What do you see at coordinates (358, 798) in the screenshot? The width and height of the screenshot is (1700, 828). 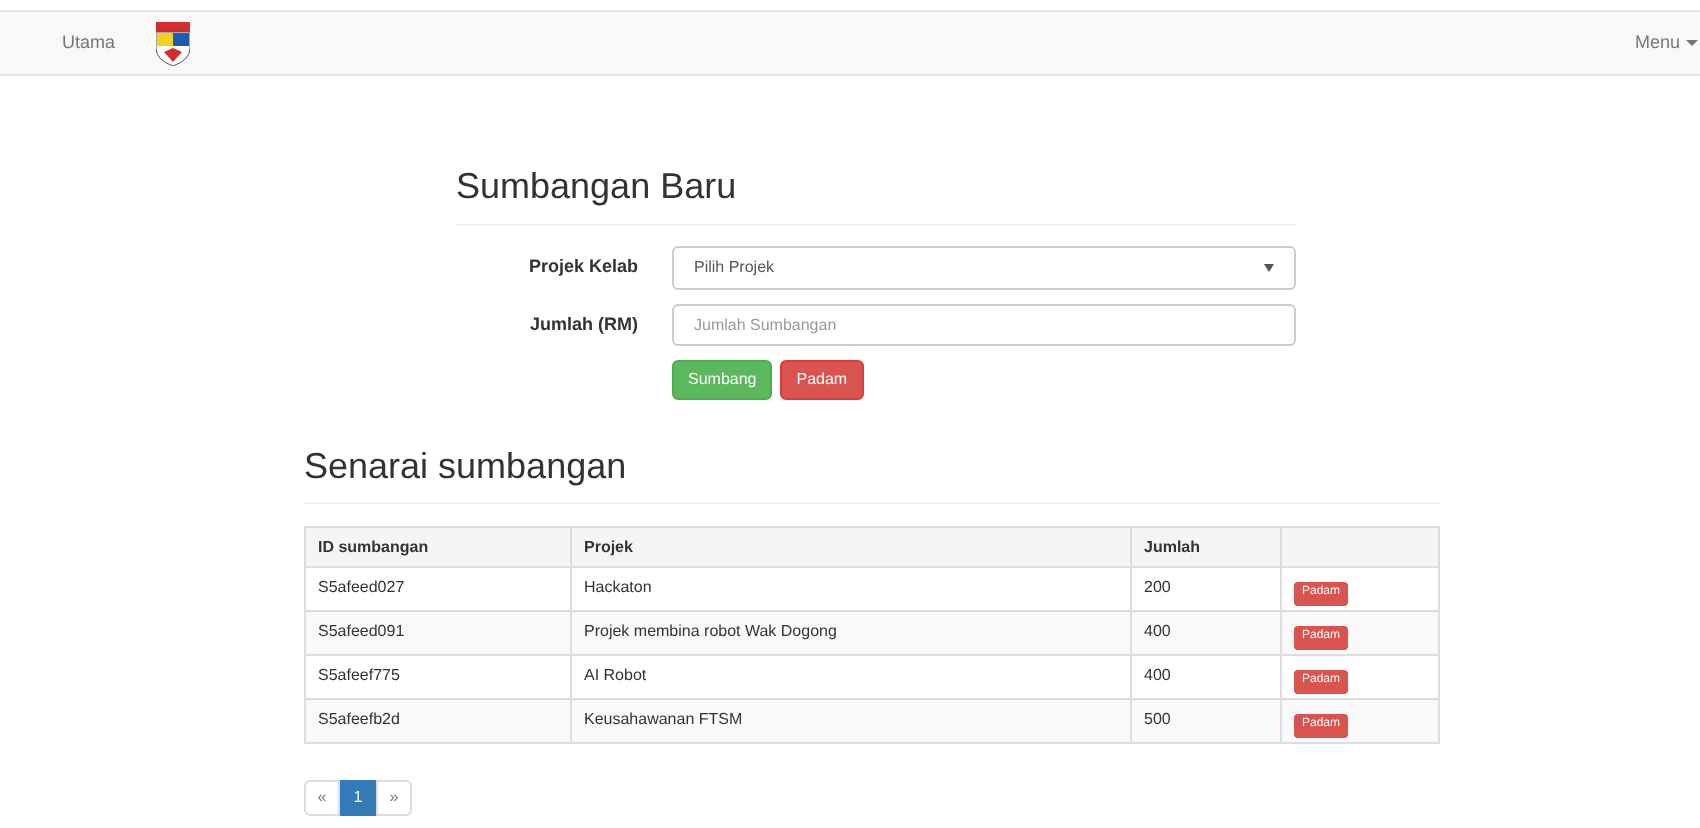 I see `page-link: 1` at bounding box center [358, 798].